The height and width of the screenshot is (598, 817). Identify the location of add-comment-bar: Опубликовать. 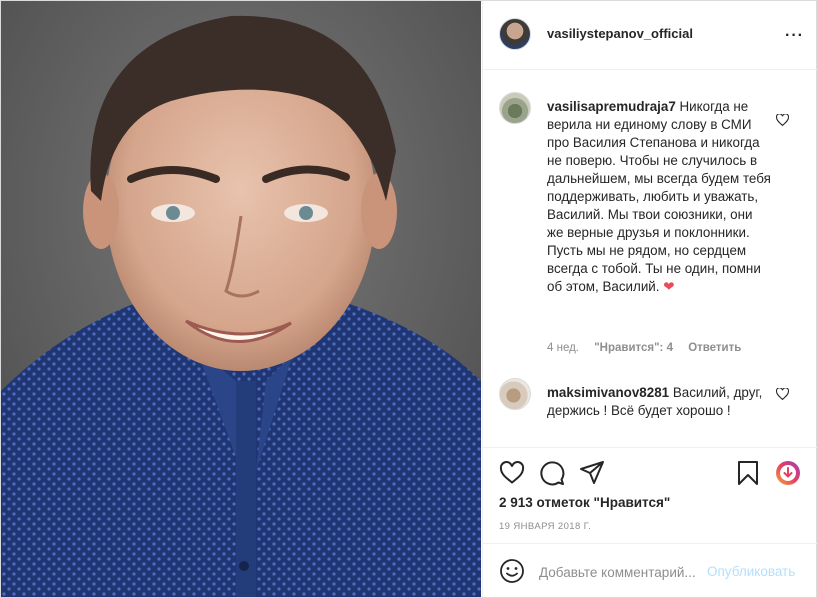
(650, 570).